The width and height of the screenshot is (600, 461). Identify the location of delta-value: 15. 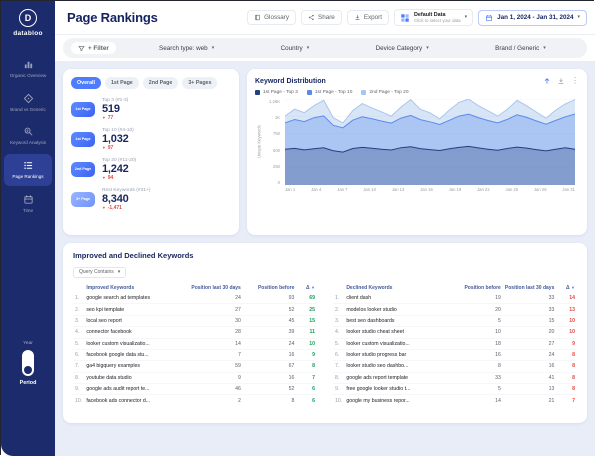
(306, 320).